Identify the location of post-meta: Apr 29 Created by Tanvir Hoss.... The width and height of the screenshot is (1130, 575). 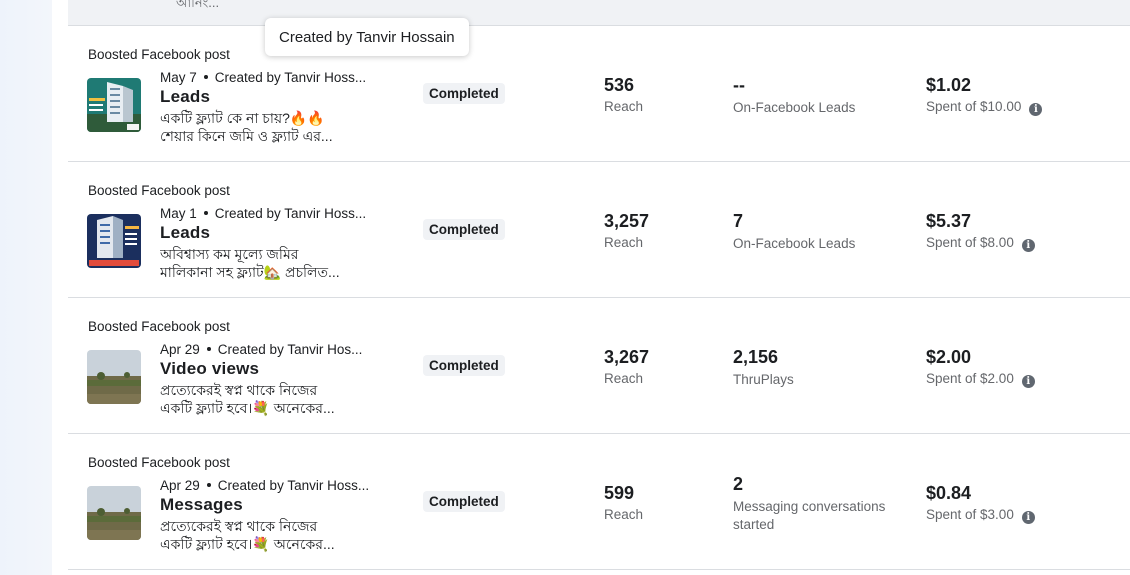
(264, 485).